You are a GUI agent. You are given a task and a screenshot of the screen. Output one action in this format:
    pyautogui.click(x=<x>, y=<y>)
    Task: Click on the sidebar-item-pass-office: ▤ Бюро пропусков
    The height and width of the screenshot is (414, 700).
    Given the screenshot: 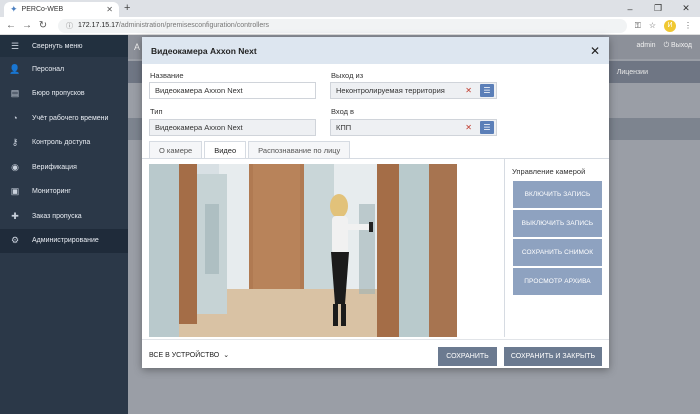 What is the action you would take?
    pyautogui.click(x=64, y=94)
    